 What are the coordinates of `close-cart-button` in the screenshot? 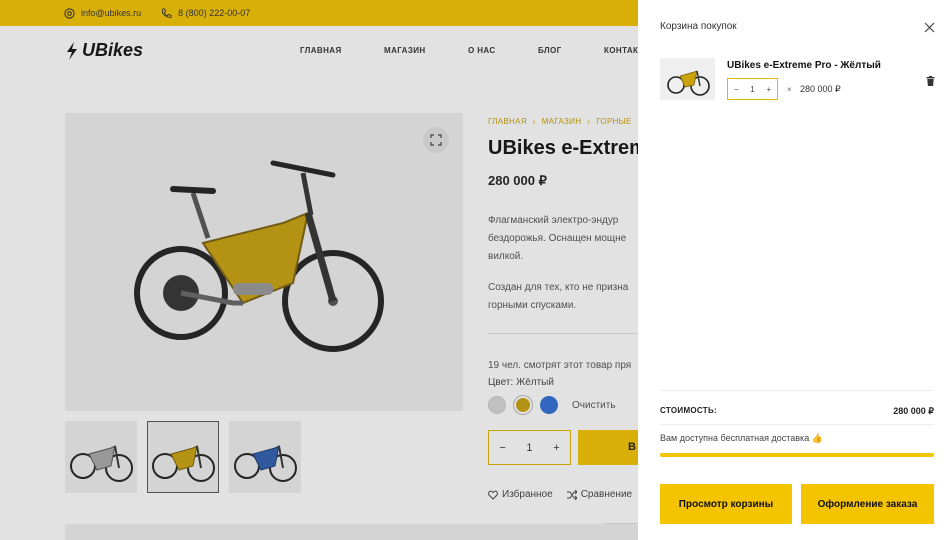 It's located at (929, 27).